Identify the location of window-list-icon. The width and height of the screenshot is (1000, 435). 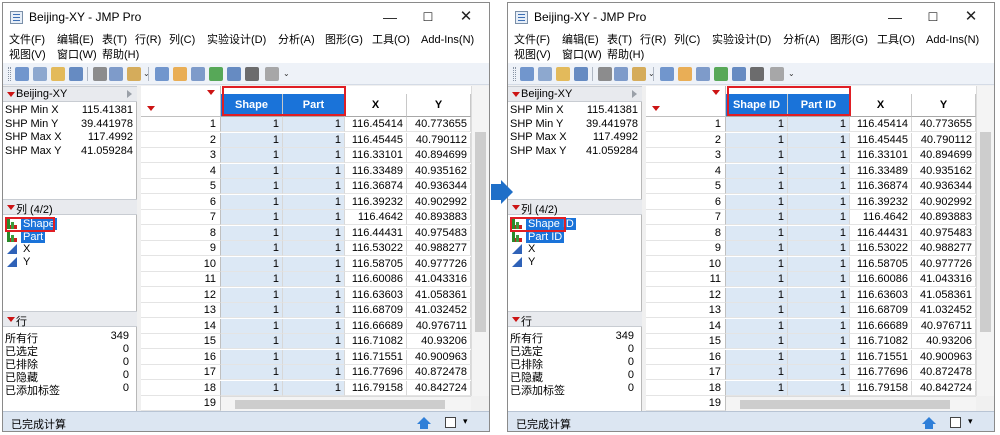
(955, 422).